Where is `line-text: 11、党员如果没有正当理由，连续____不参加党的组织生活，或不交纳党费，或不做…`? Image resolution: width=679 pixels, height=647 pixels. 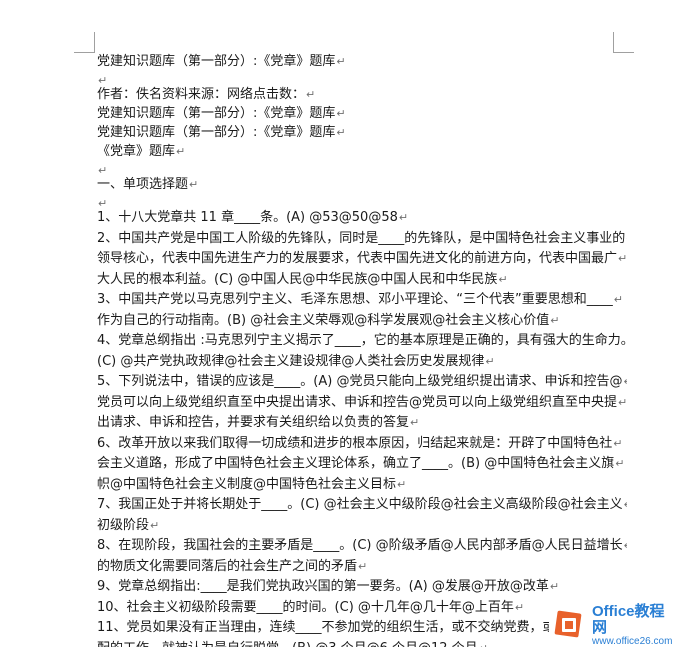
line-text: 11、党员如果没有正当理由，连续____不参加党的组织生活，或不交纳党费，或不做… is located at coordinates (359, 627).